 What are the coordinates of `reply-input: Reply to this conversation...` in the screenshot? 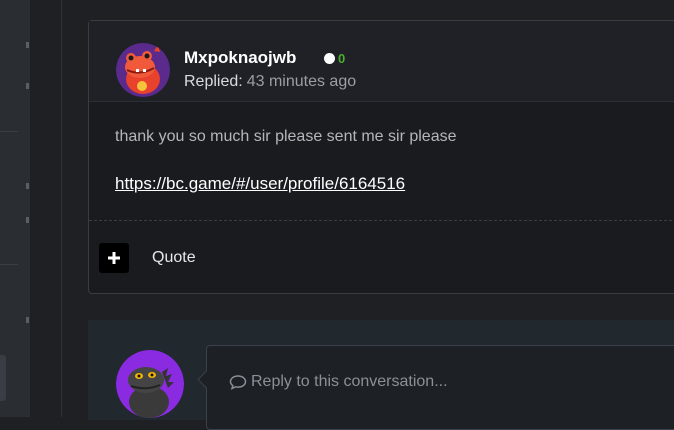 It's located at (440, 387).